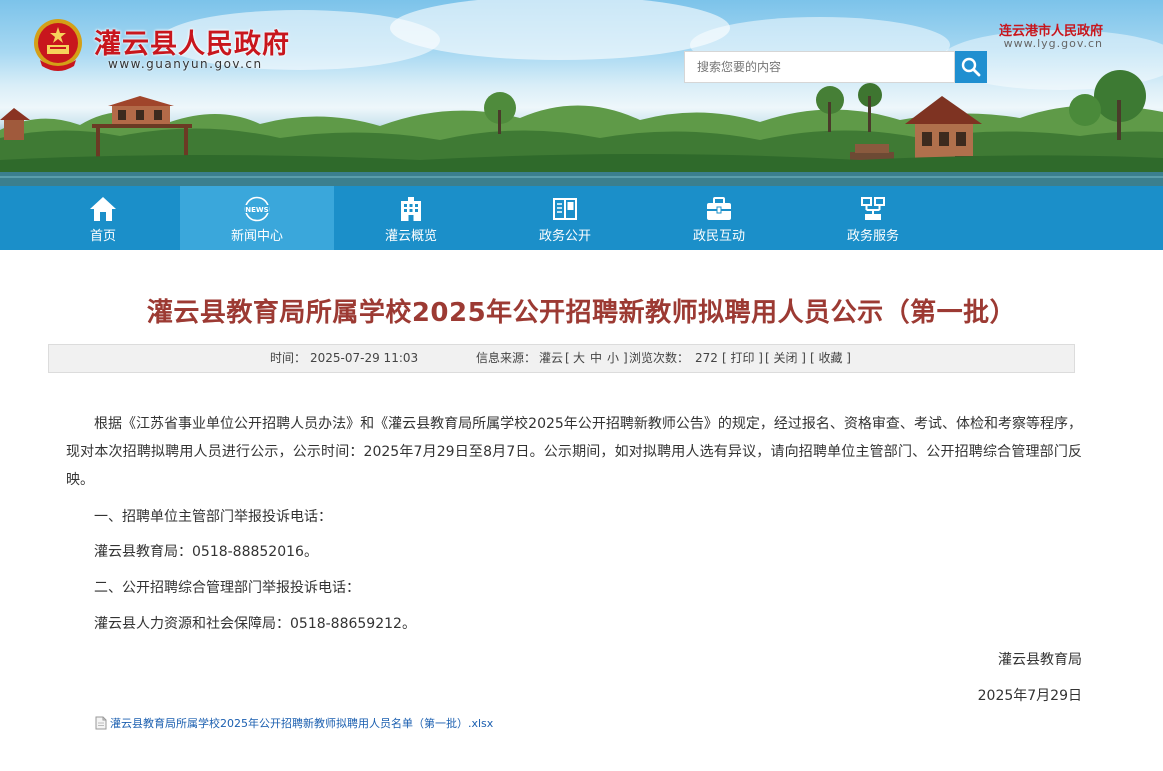 This screenshot has height=771, width=1163. What do you see at coordinates (1040, 660) in the screenshot?
I see `signature-org: 灌云县教育局` at bounding box center [1040, 660].